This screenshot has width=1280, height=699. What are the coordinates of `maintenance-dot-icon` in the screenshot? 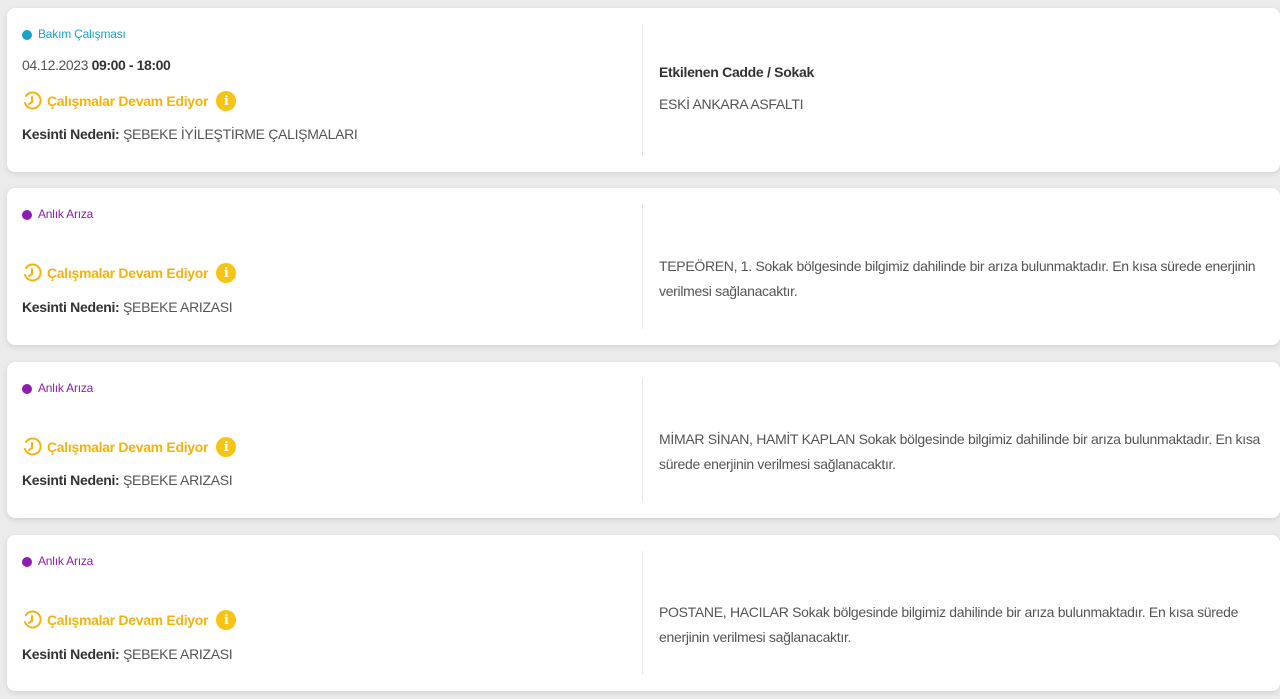 It's located at (27, 35).